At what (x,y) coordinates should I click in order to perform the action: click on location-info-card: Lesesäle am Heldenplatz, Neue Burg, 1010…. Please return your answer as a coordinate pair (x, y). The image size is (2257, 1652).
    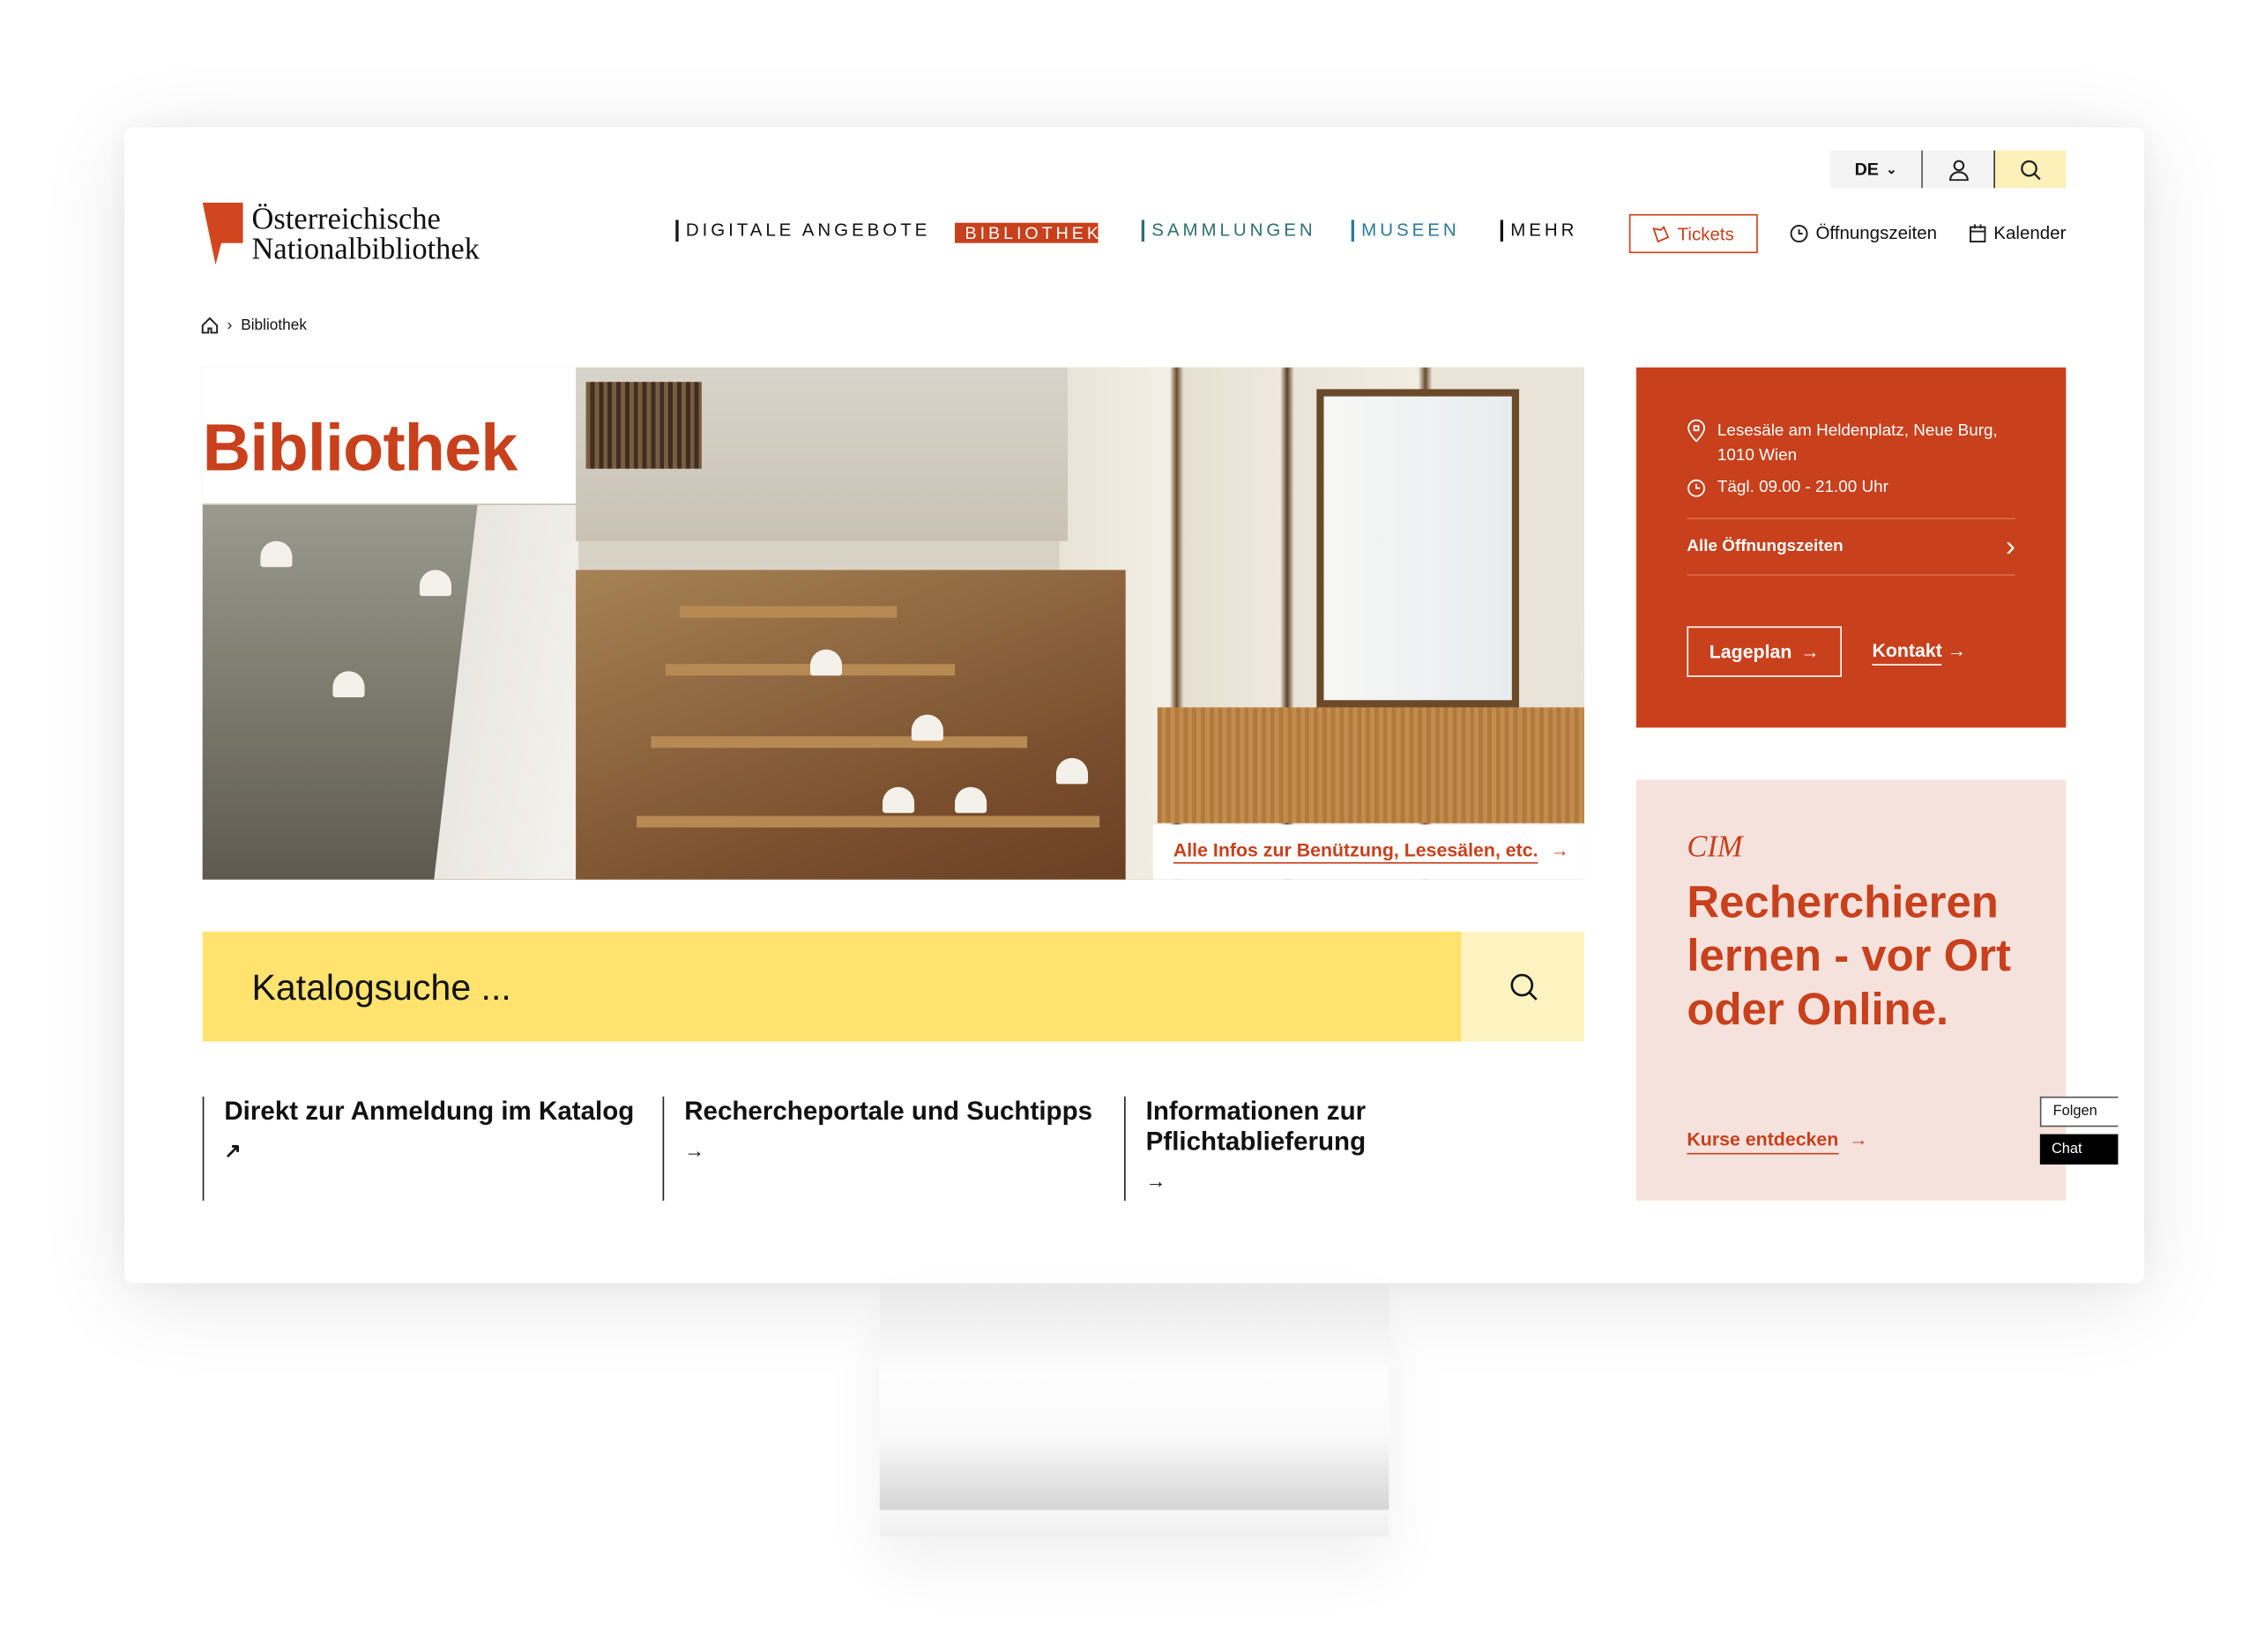
    Looking at the image, I should click on (1851, 547).